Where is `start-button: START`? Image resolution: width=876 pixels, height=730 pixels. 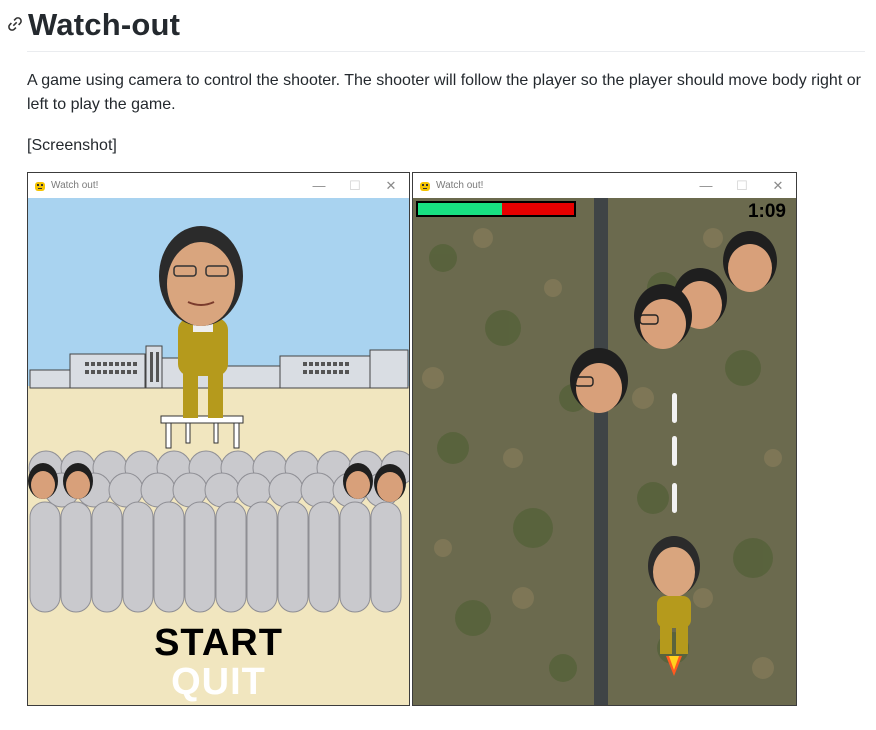 start-button: START is located at coordinates (218, 643).